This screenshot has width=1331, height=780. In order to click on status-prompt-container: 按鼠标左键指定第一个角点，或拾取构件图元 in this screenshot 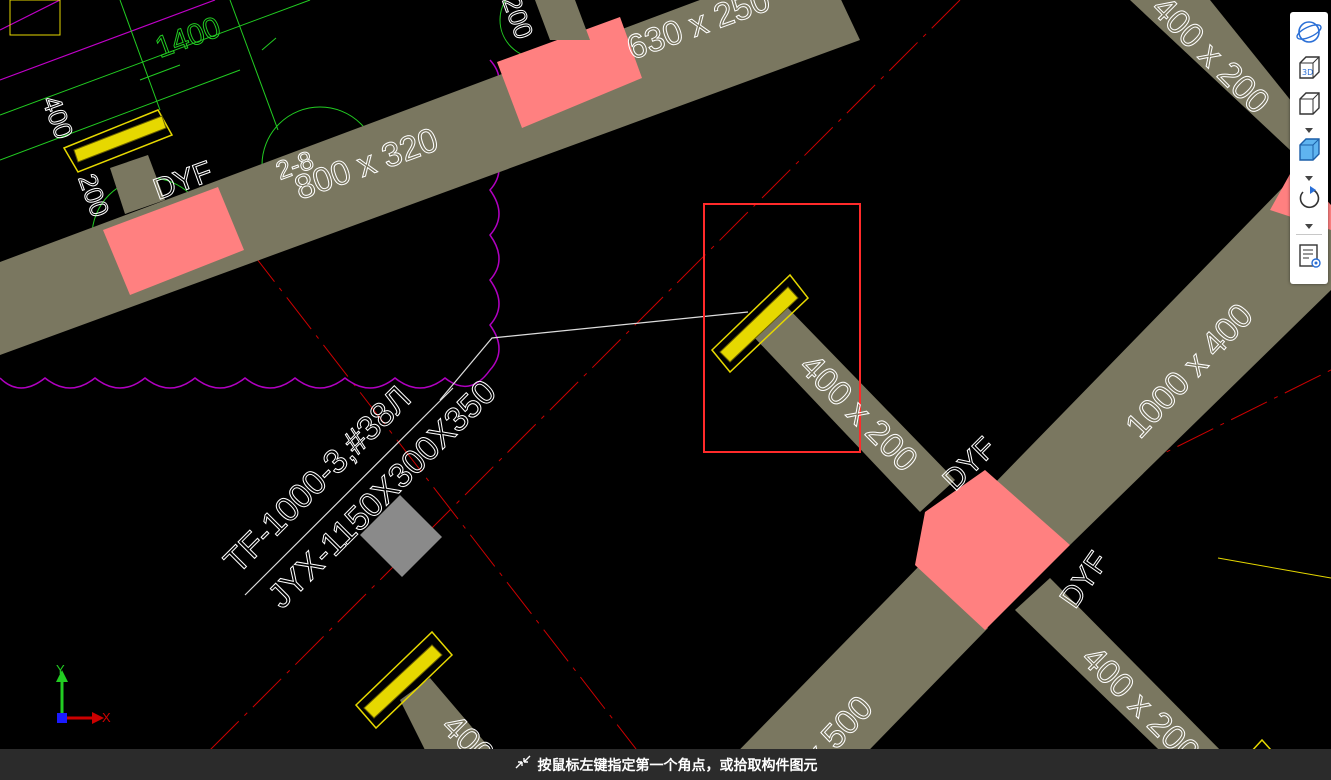, I will do `click(665, 764)`.